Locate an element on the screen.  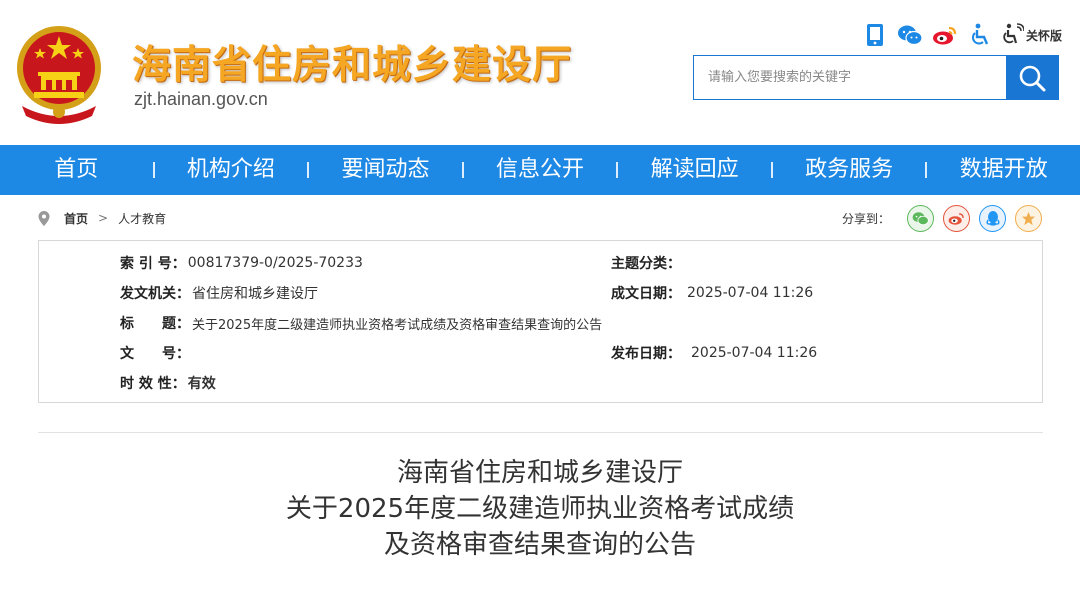
meta-title: 标 题： 关于2025年度二级建造师执业资格考试成绩及资格审查结果查询的公告 is located at coordinates (361, 323).